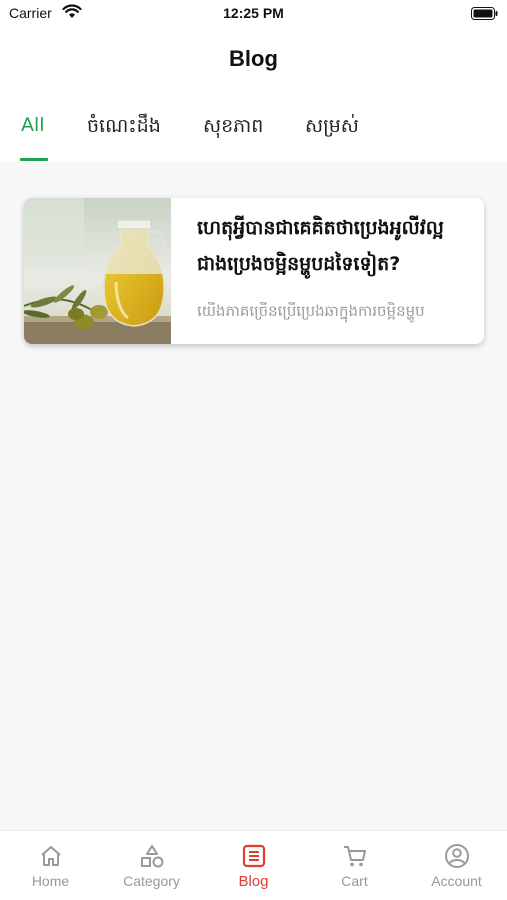 Image resolution: width=507 pixels, height=900 pixels. I want to click on account-icon, so click(457, 856).